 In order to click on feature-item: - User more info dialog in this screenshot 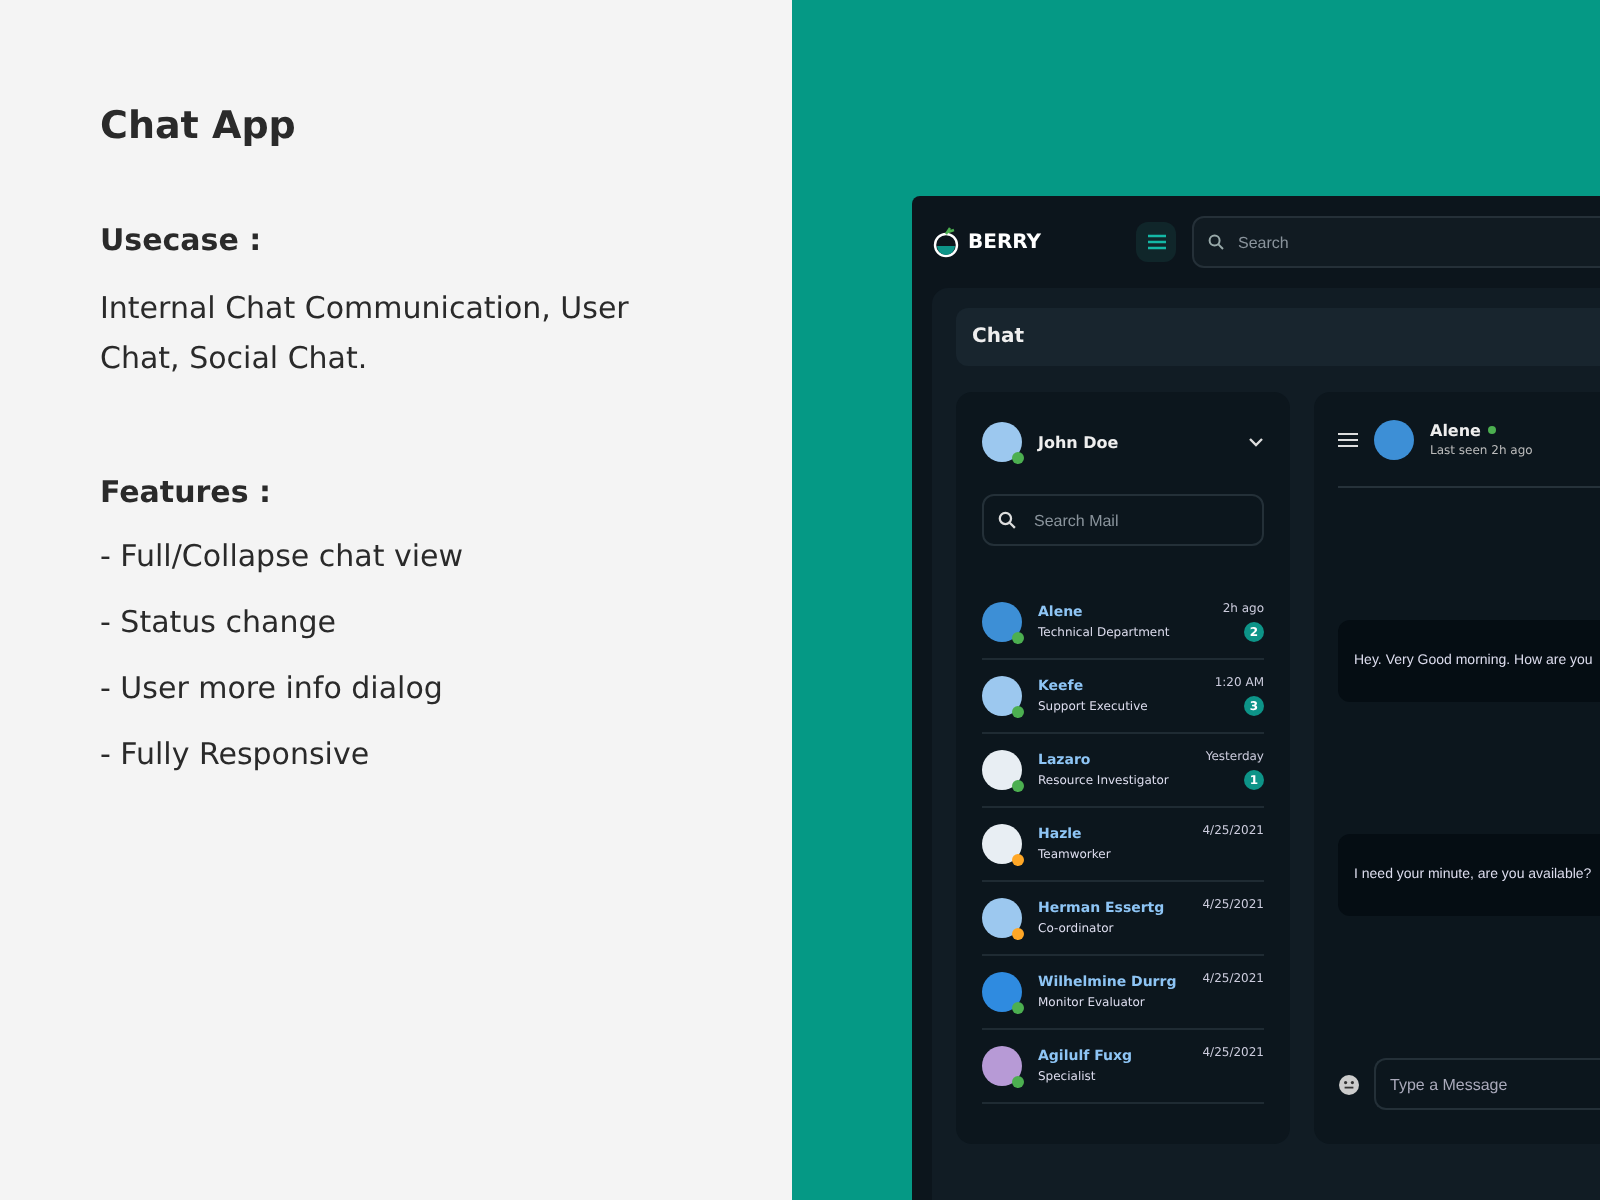, I will do `click(272, 688)`.